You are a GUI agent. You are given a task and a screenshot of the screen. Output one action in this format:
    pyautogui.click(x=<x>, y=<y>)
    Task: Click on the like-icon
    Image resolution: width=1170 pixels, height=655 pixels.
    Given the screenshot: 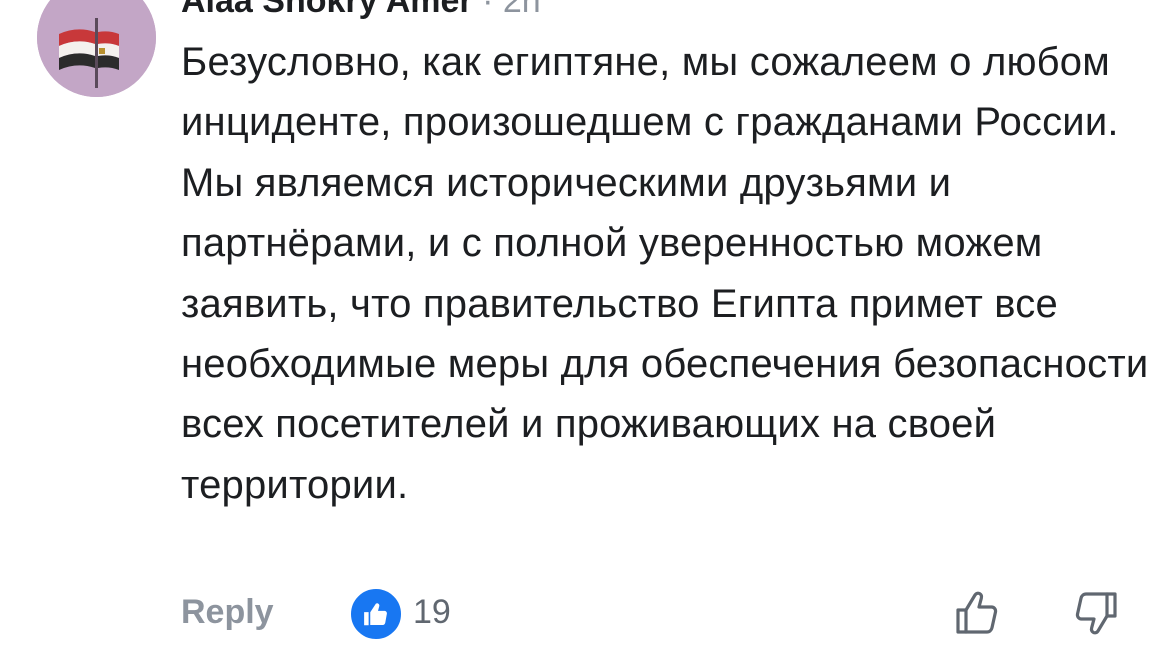 What is the action you would take?
    pyautogui.click(x=375, y=614)
    